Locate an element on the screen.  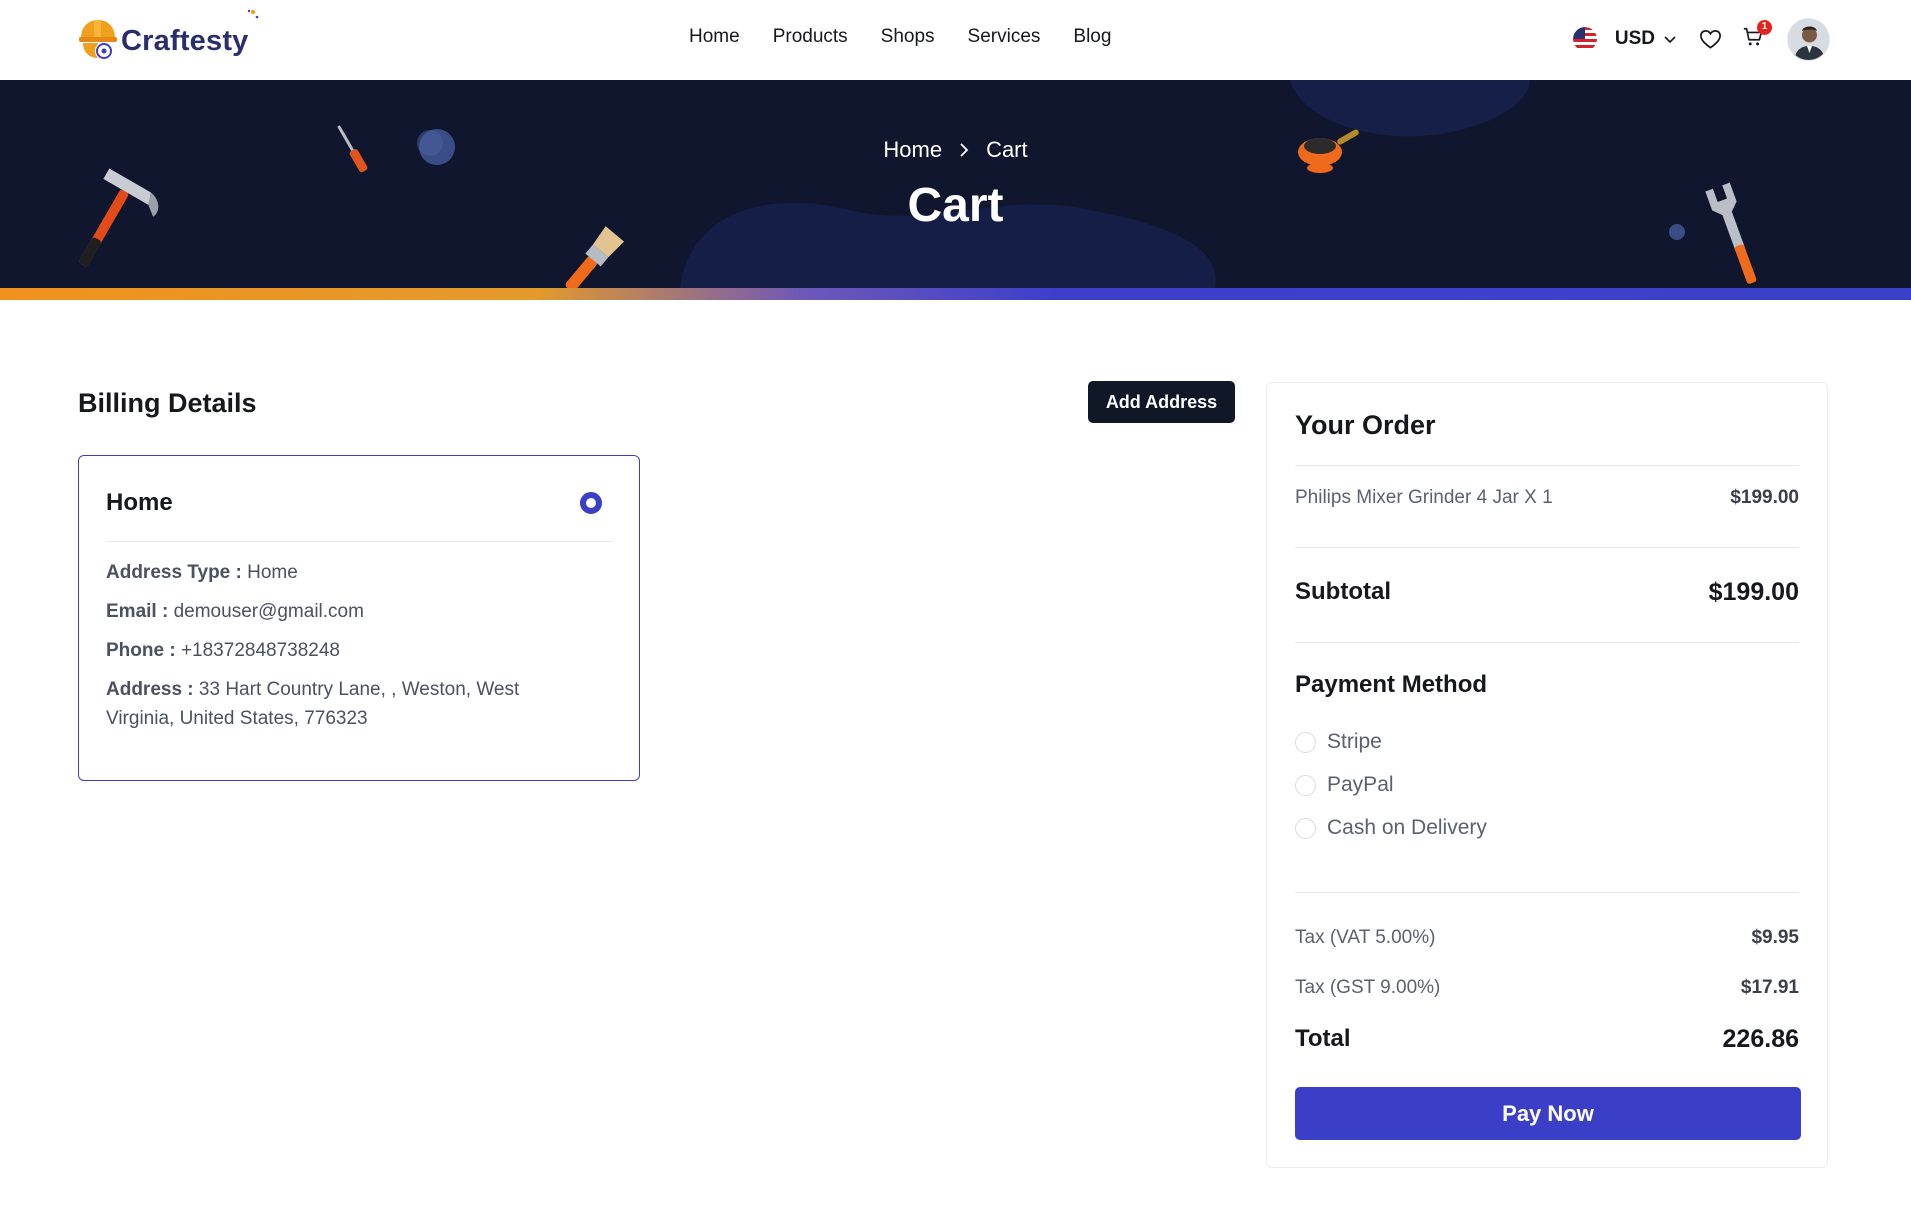
subtotal-row: Subtotal $199.00 is located at coordinates (1547, 592).